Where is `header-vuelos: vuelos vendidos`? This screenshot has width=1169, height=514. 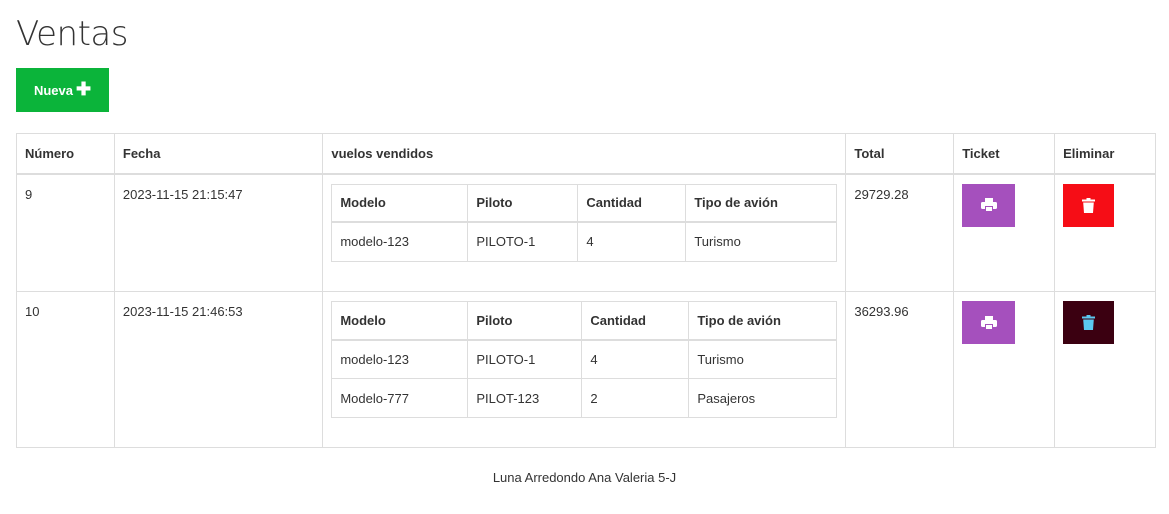
header-vuelos: vuelos vendidos is located at coordinates (584, 154).